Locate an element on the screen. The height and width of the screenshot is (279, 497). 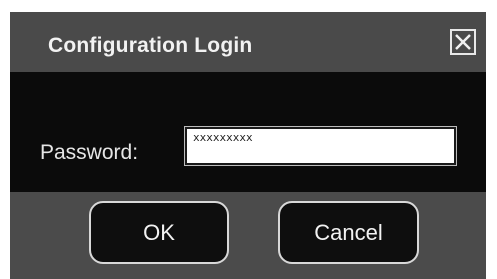
dialog-title: Configuration Login is located at coordinates (150, 45).